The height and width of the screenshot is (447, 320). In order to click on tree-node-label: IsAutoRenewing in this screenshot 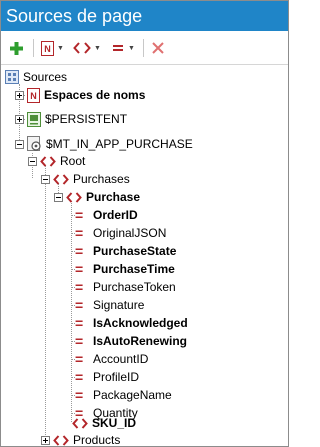, I will do `click(140, 341)`.